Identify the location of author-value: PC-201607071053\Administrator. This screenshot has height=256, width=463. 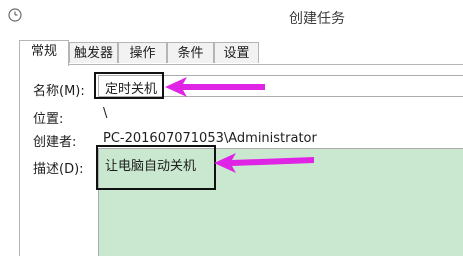
(210, 138).